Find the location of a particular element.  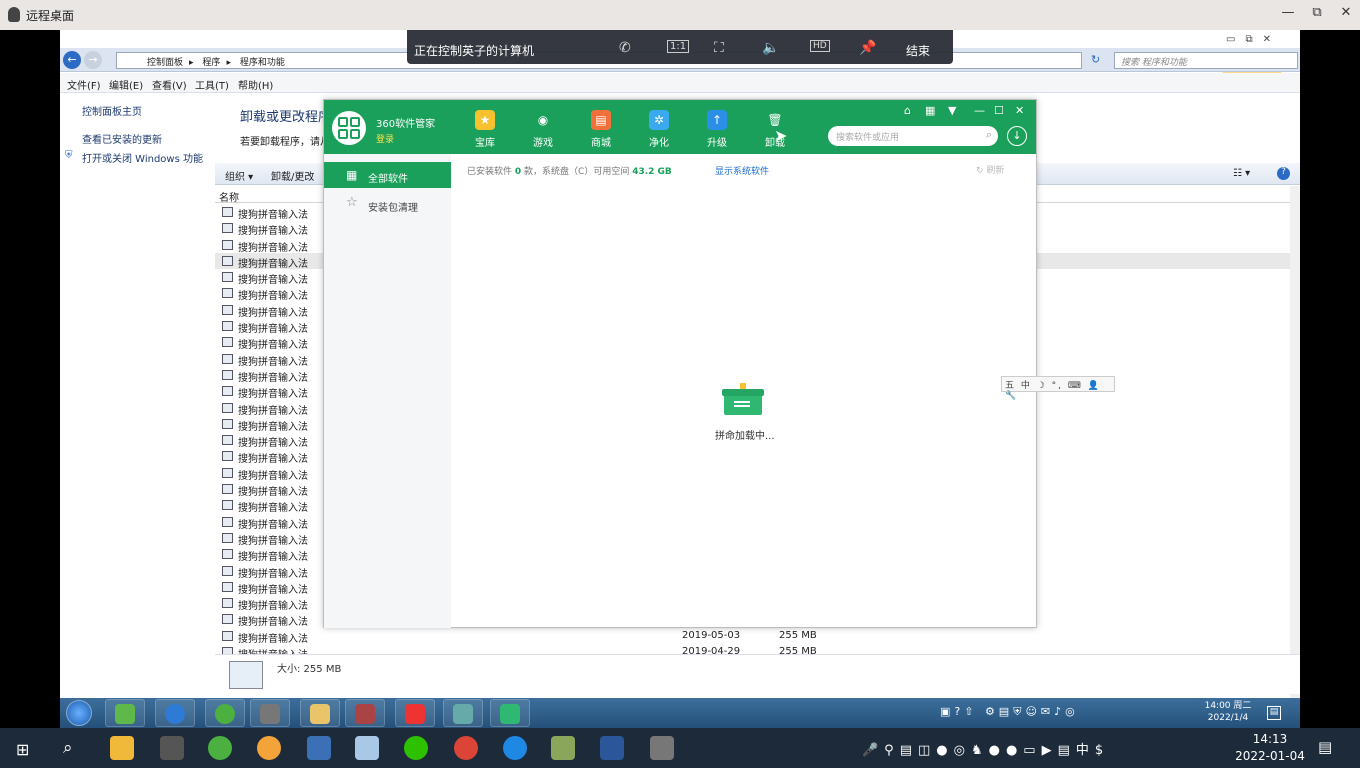

taskbar-ie-icon is located at coordinates (175, 713).